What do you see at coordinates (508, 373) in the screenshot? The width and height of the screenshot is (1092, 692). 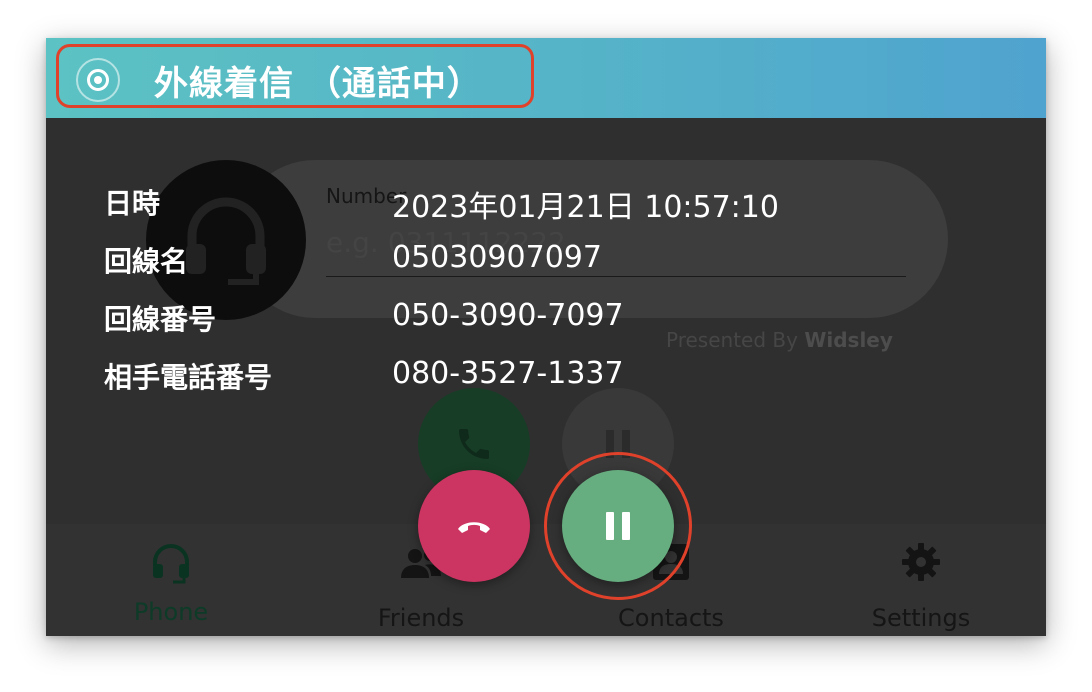 I see `info-value: 080-3527-1337` at bounding box center [508, 373].